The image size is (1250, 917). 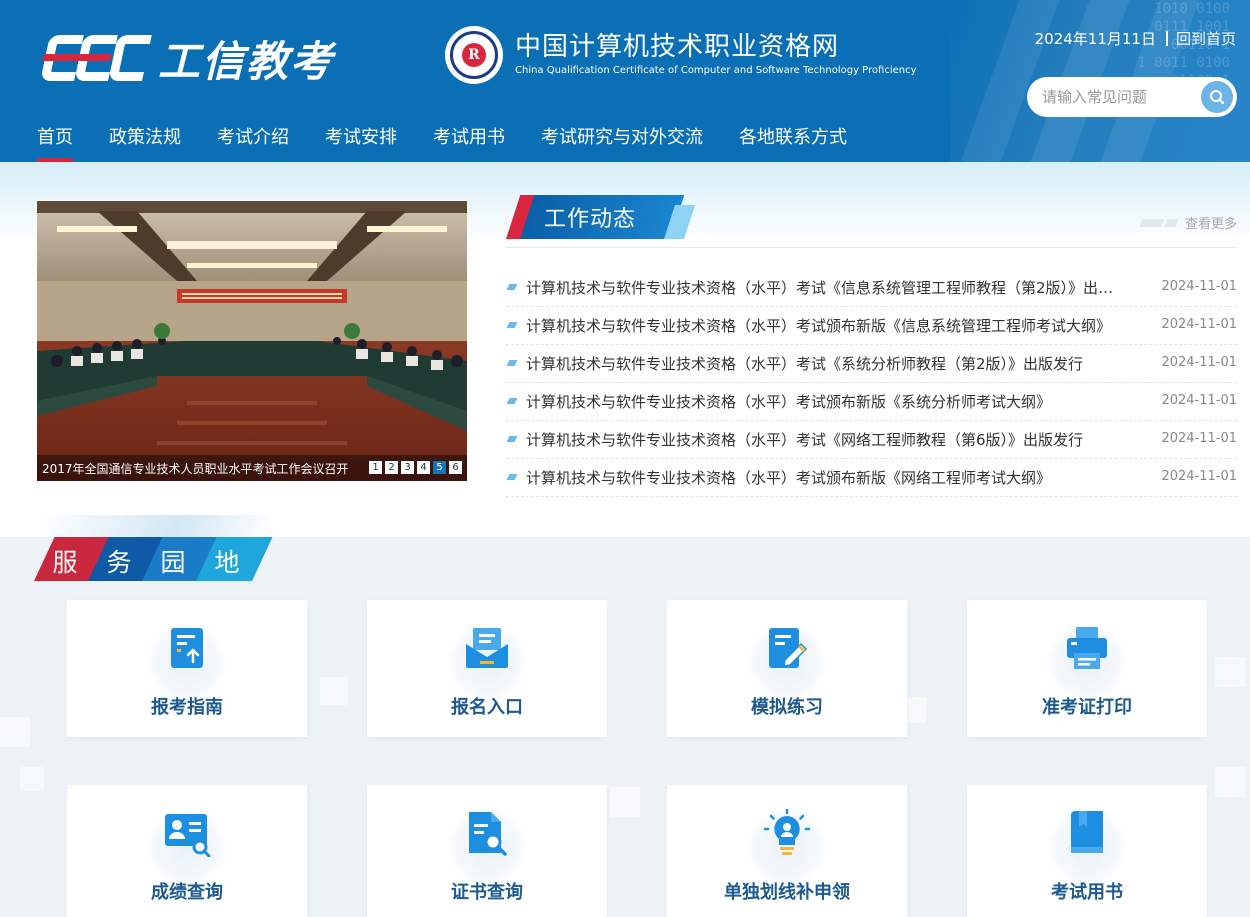 I want to click on book-icon, so click(x=1087, y=832).